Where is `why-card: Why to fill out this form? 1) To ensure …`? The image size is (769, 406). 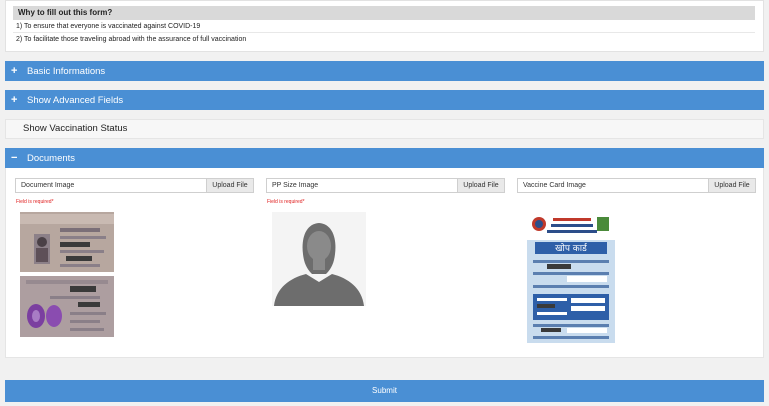
why-card: Why to fill out this form? 1) To ensure … is located at coordinates (384, 26).